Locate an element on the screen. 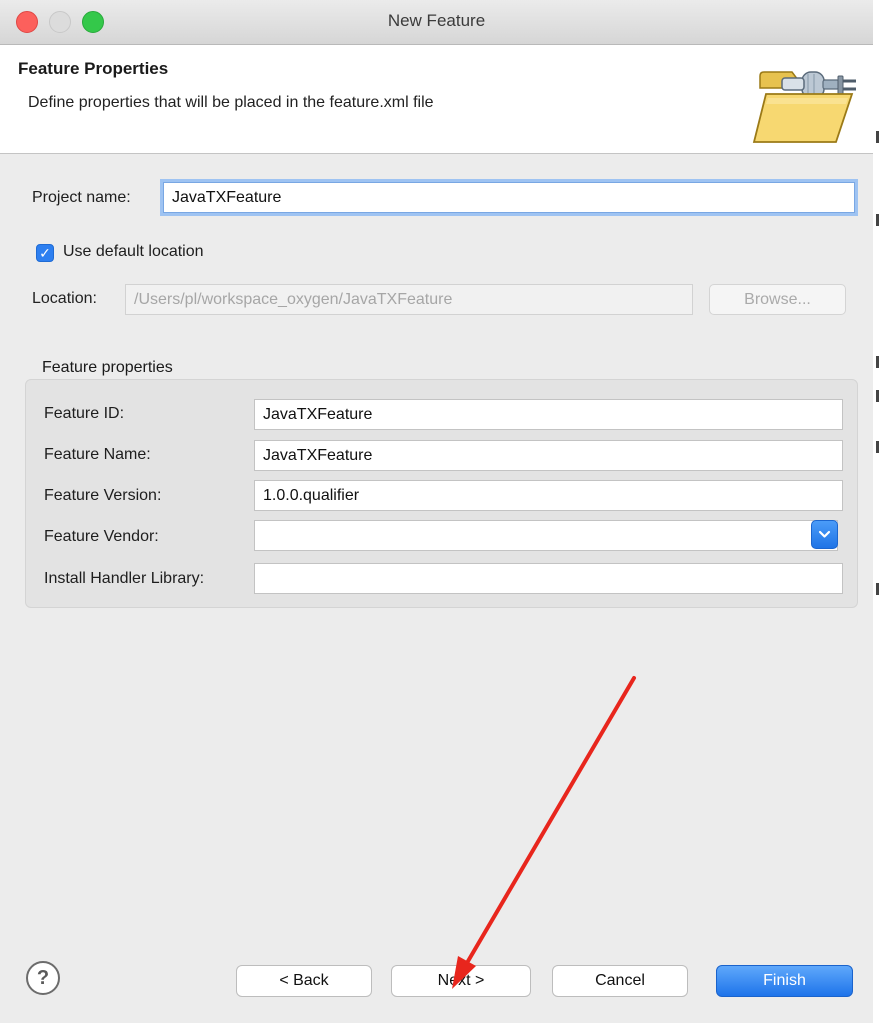 This screenshot has height=1023, width=883. feature-version-input: 1.0.0.qualifier is located at coordinates (548, 495).